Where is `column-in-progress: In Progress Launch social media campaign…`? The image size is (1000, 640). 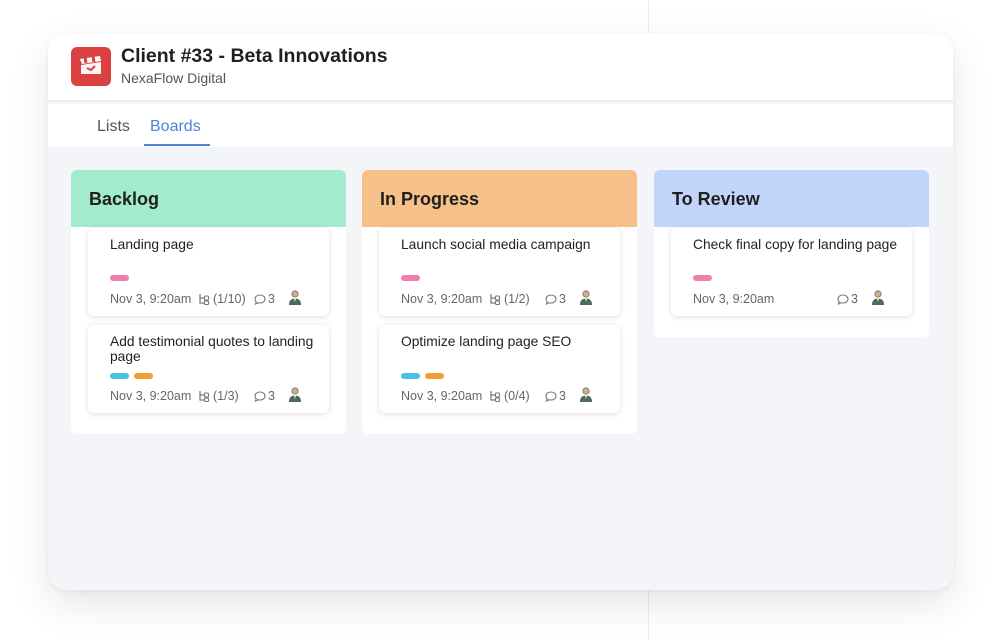
column-in-progress: In Progress Launch social media campaign… is located at coordinates (499, 302).